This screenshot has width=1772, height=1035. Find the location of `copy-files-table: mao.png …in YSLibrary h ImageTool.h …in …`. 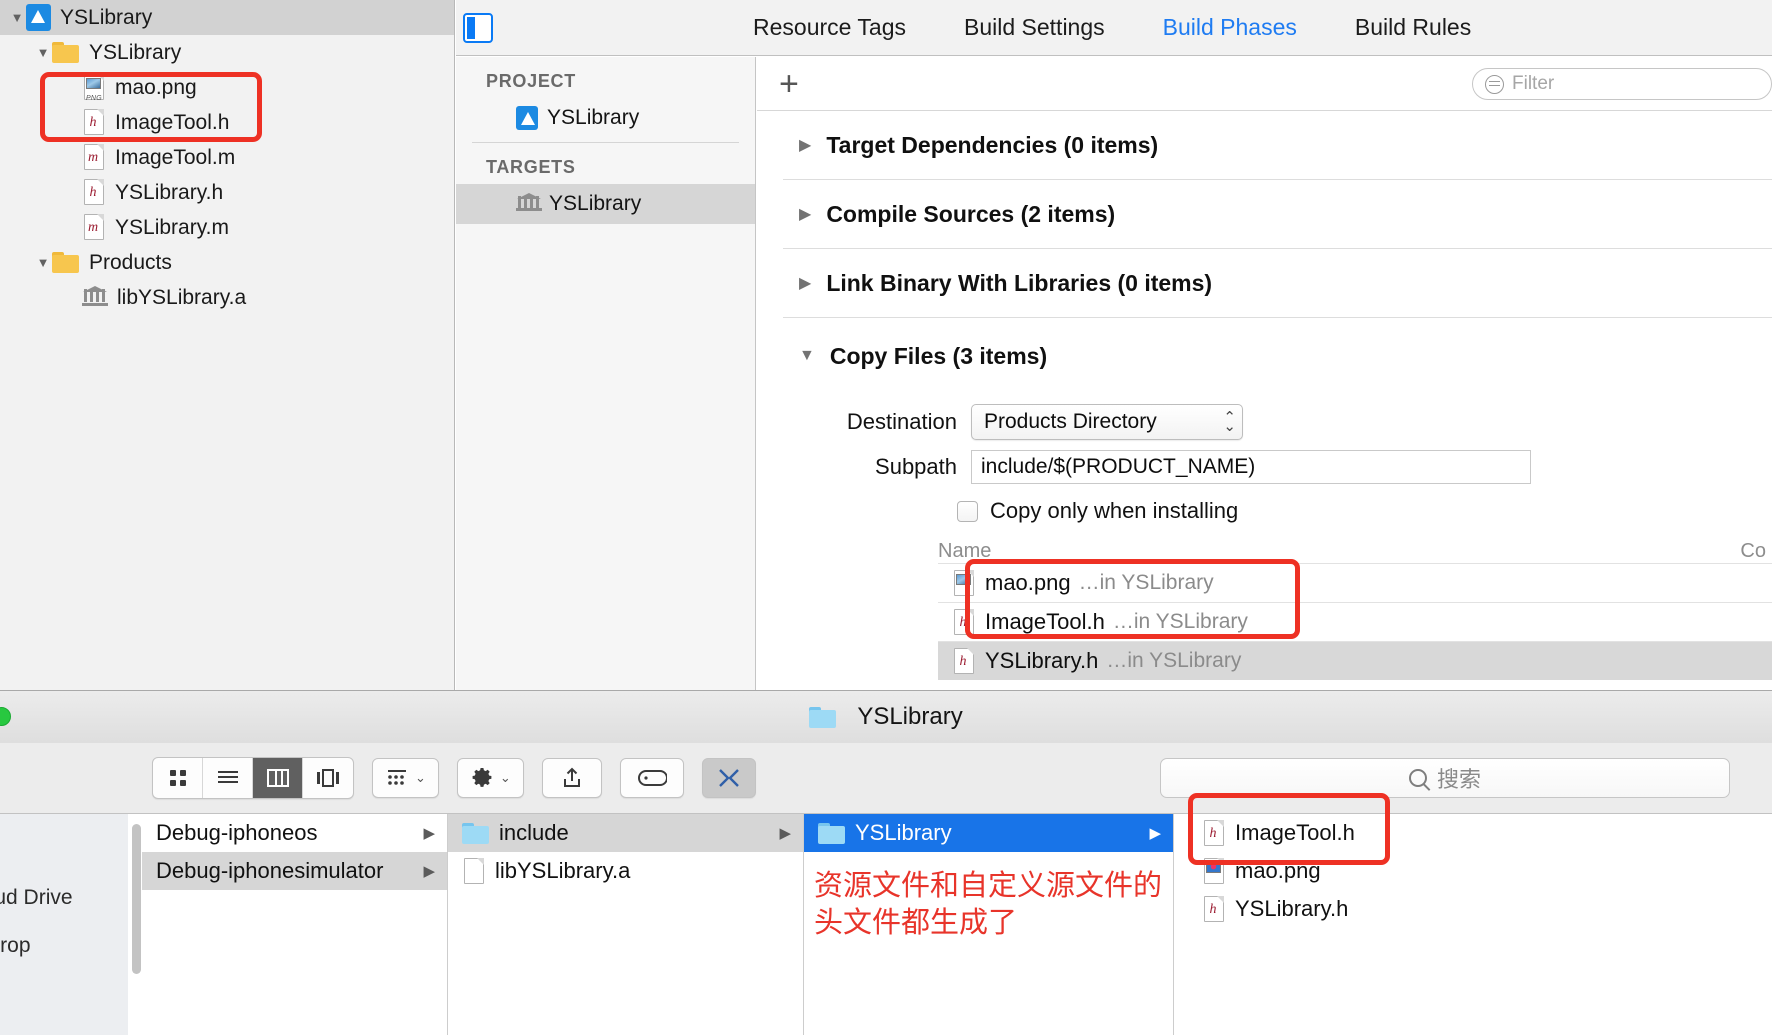

copy-files-table: mao.png …in YSLibrary h ImageTool.h …in … is located at coordinates (1264, 621).